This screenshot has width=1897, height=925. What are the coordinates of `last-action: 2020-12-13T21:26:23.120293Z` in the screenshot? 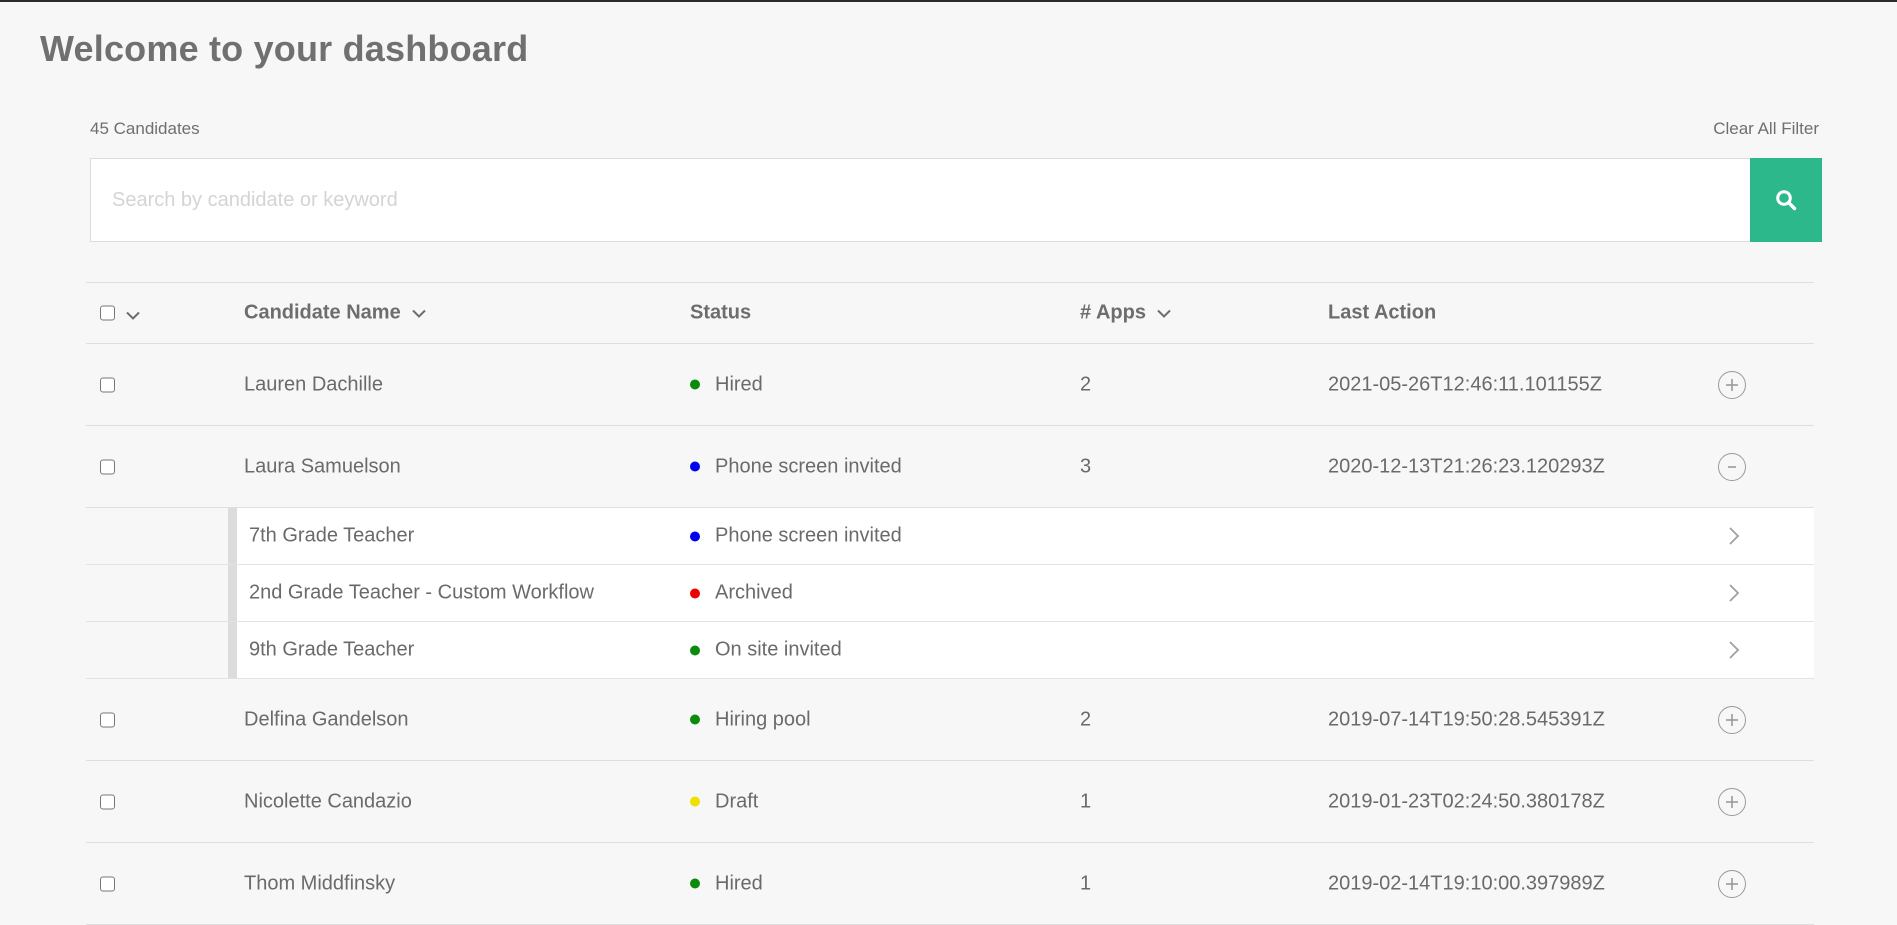 It's located at (1466, 466).